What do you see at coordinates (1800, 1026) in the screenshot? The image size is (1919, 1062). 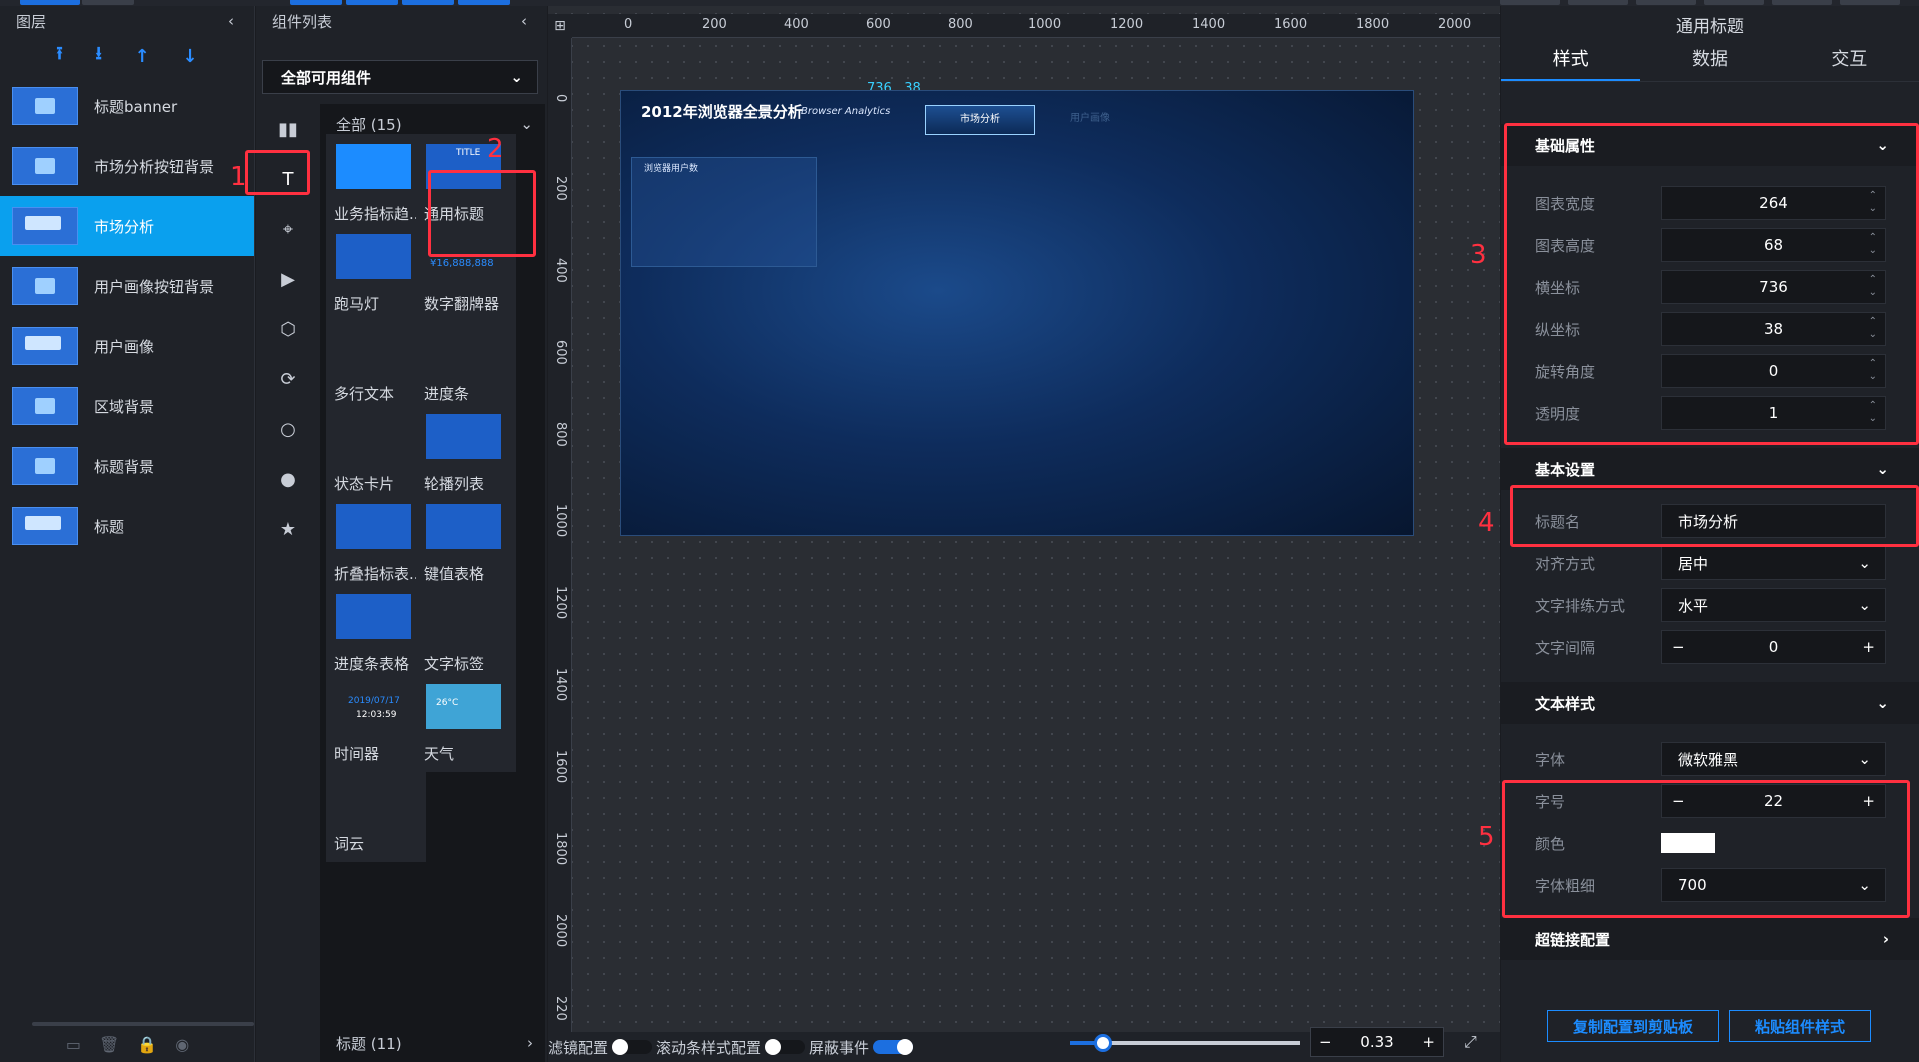 I see `paste-style-button: 粘贴组件样式` at bounding box center [1800, 1026].